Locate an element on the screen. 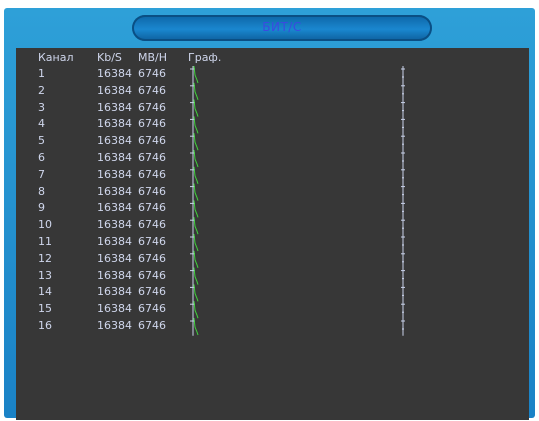 The image size is (539, 421). cell-channel: 5 is located at coordinates (41, 141).